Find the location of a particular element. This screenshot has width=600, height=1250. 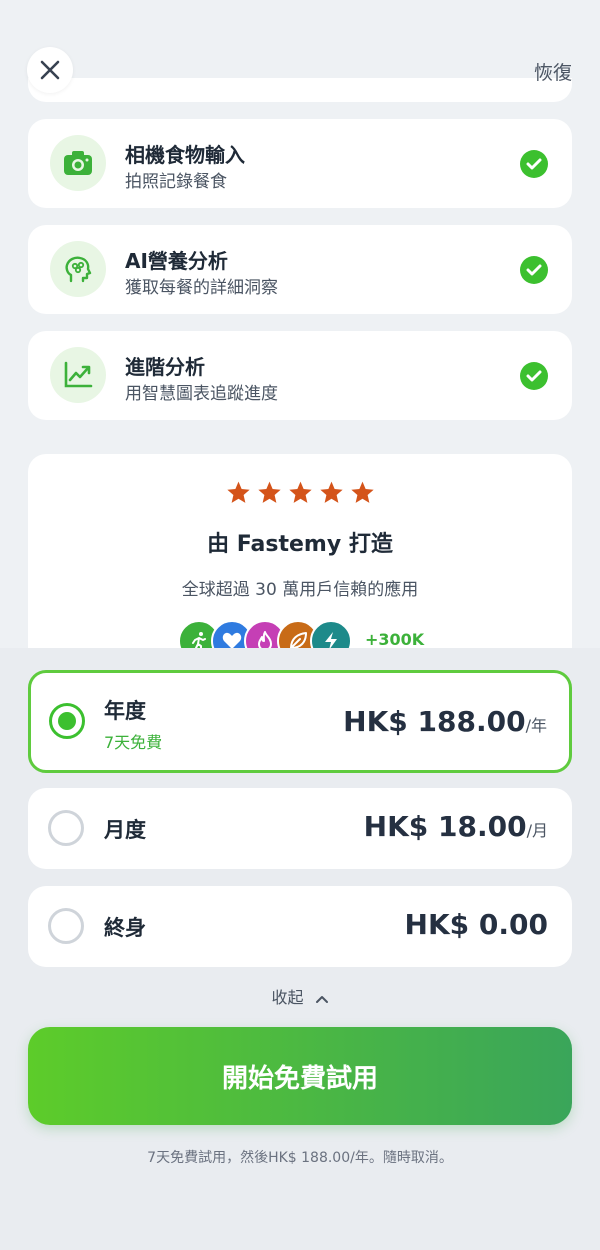

feature-card-camera: 相機食物輸入 拍照記錄餐食 is located at coordinates (300, 163).